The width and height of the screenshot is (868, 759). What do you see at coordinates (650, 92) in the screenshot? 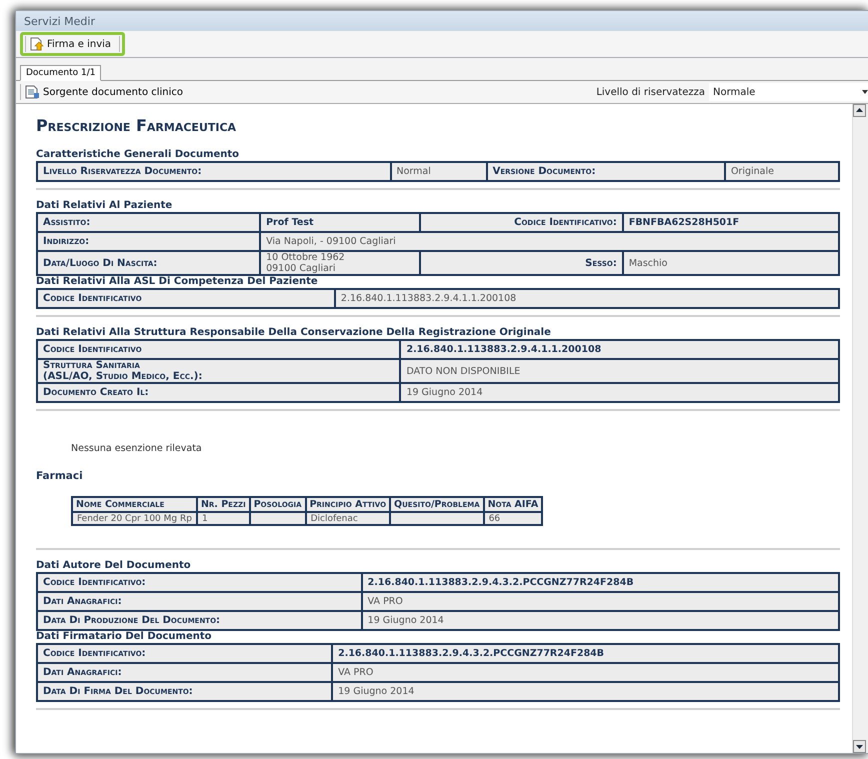
I see `privacy-level-label: Livello di riservatezza` at bounding box center [650, 92].